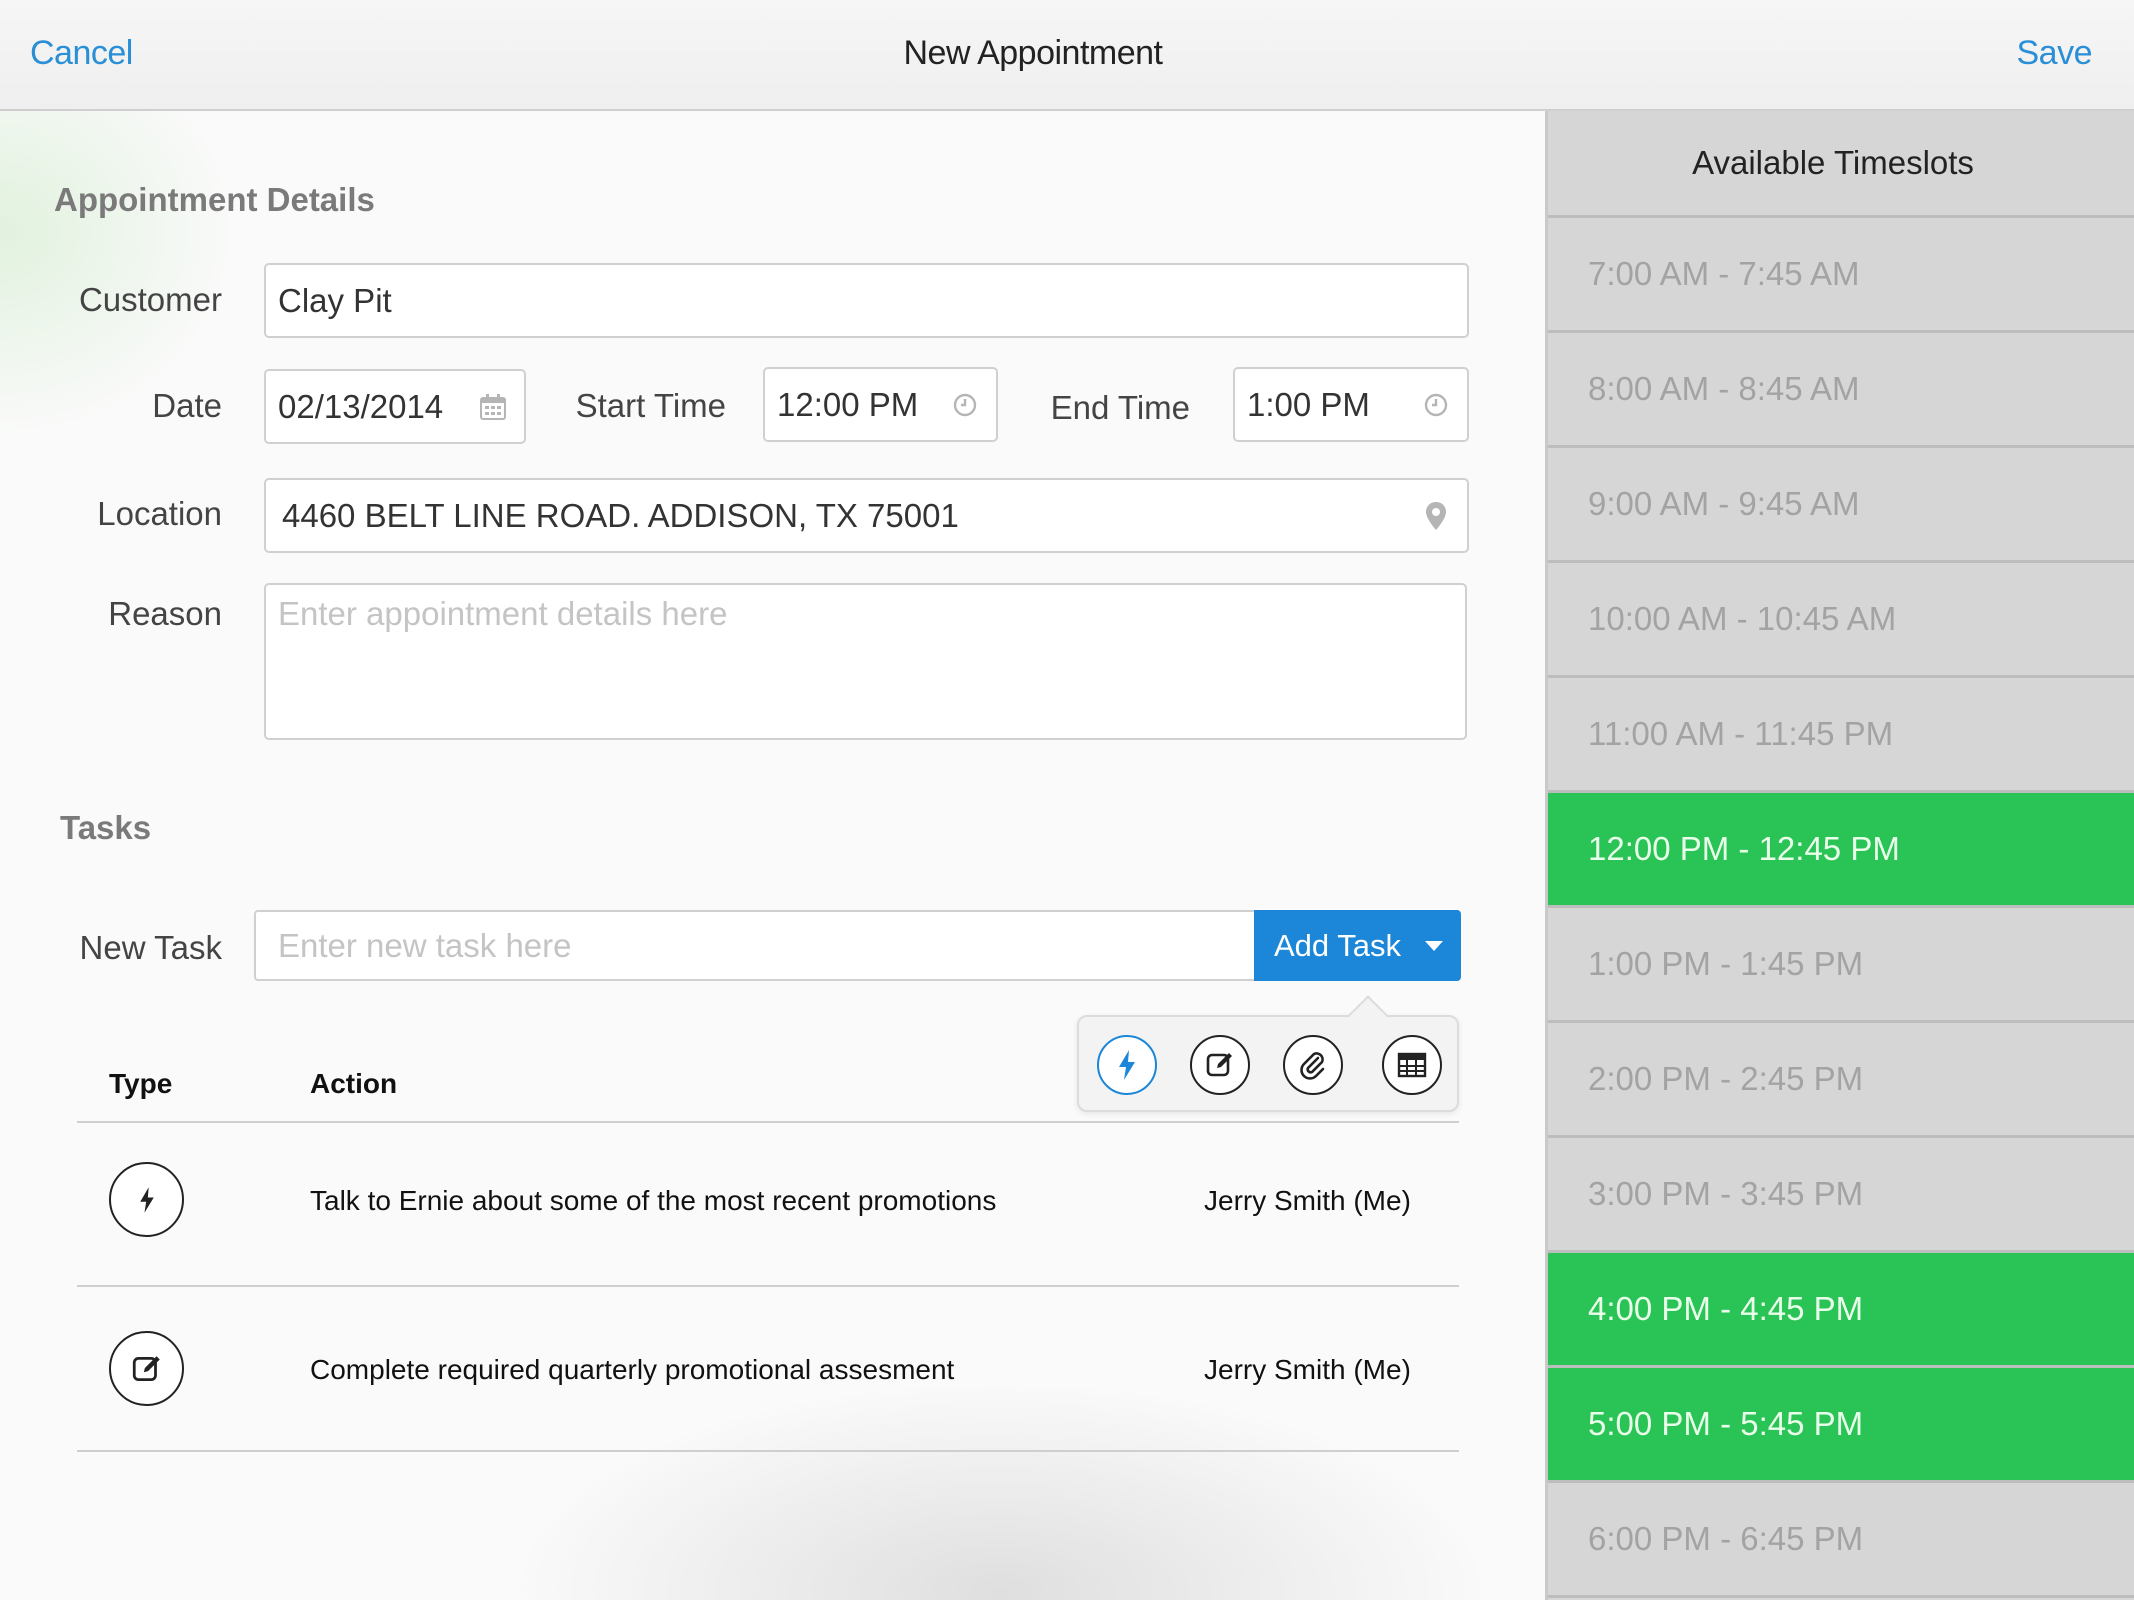 The width and height of the screenshot is (2134, 1600). Describe the element at coordinates (1841, 620) in the screenshot. I see `timeslot-item: 10:00 AM - 10:45 AM` at that location.